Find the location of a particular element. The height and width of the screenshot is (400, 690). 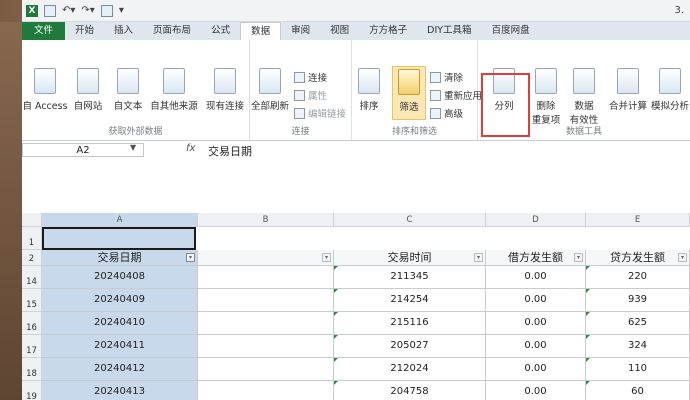

data-validation-button: 数据 有效性 is located at coordinates (584, 97).